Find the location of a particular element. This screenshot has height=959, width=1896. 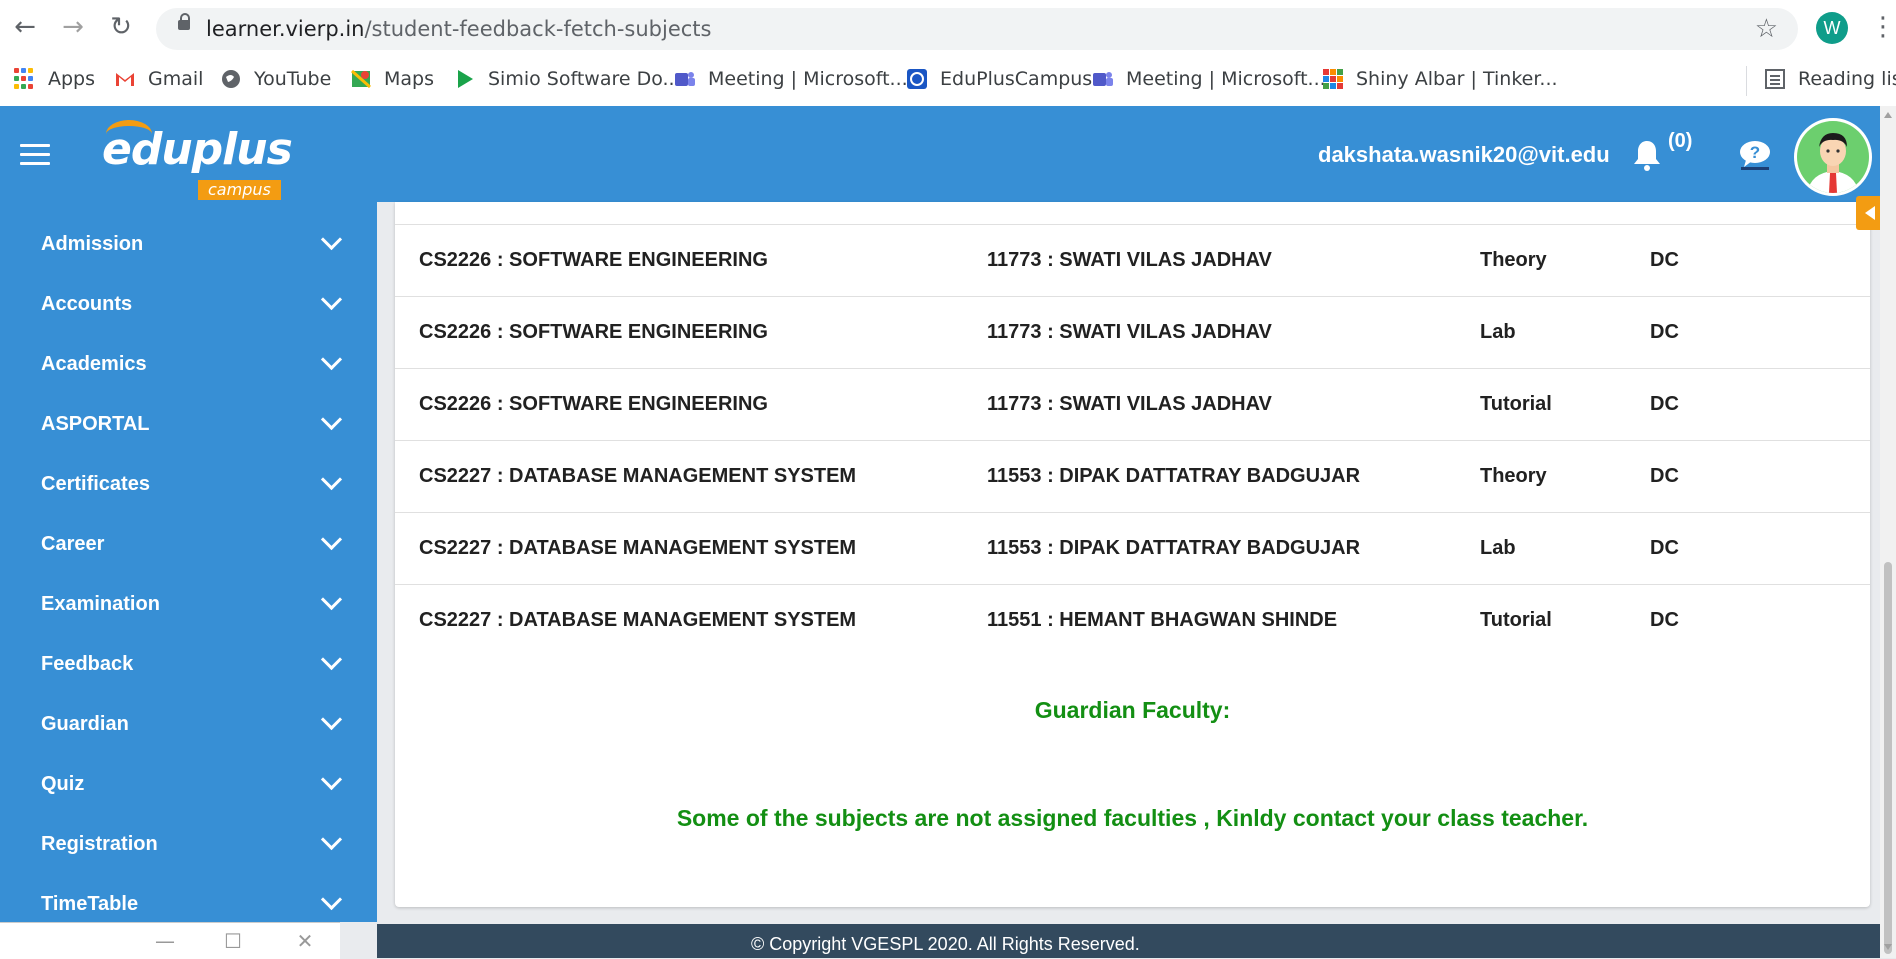

sidebar-item-label: TimeTable is located at coordinates (90, 903).